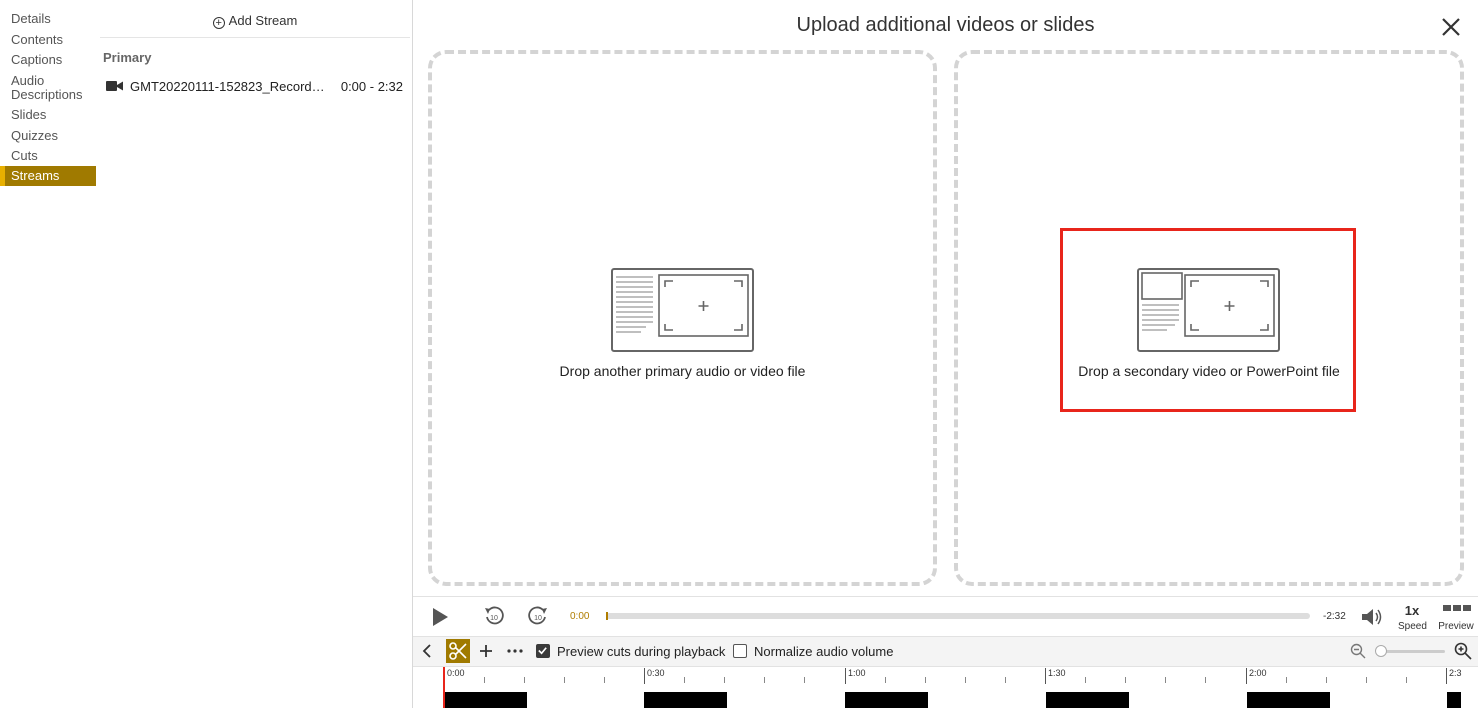 The image size is (1478, 708). What do you see at coordinates (580, 616) in the screenshot?
I see `current-time: 0:00` at bounding box center [580, 616].